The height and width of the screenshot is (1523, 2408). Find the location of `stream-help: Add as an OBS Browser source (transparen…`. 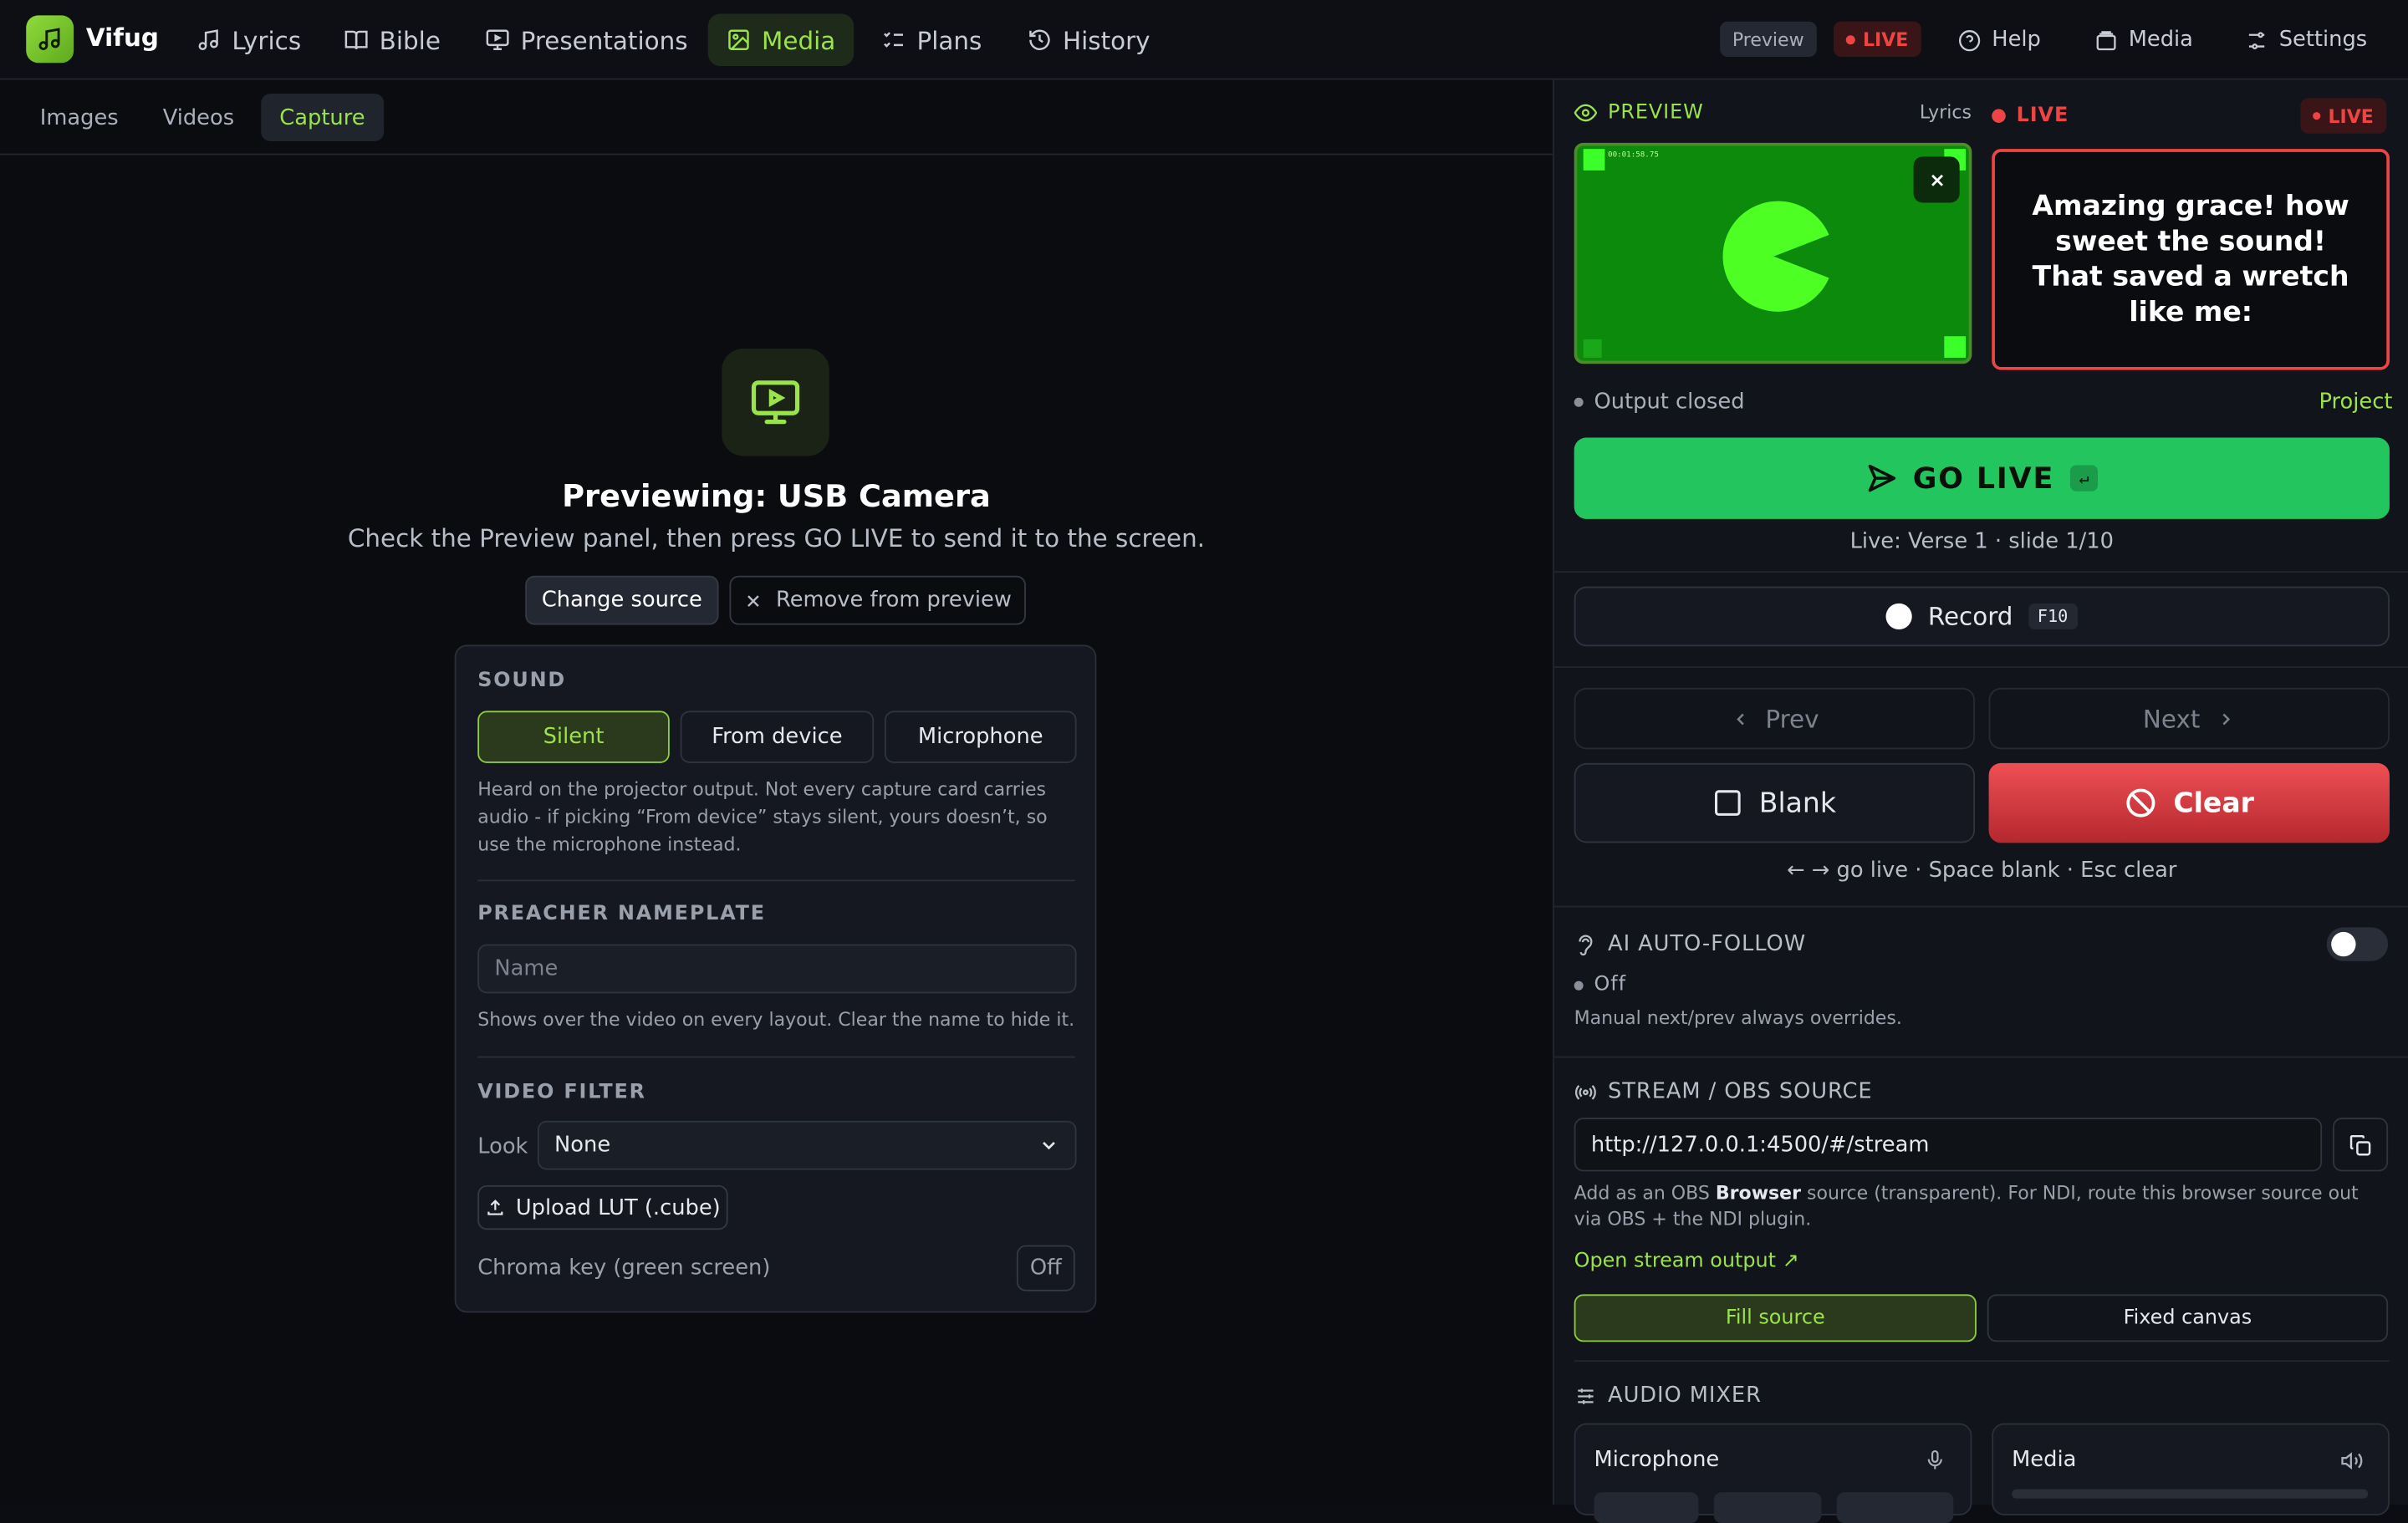

stream-help: Add as an OBS Browser source (transparen… is located at coordinates (1981, 1206).